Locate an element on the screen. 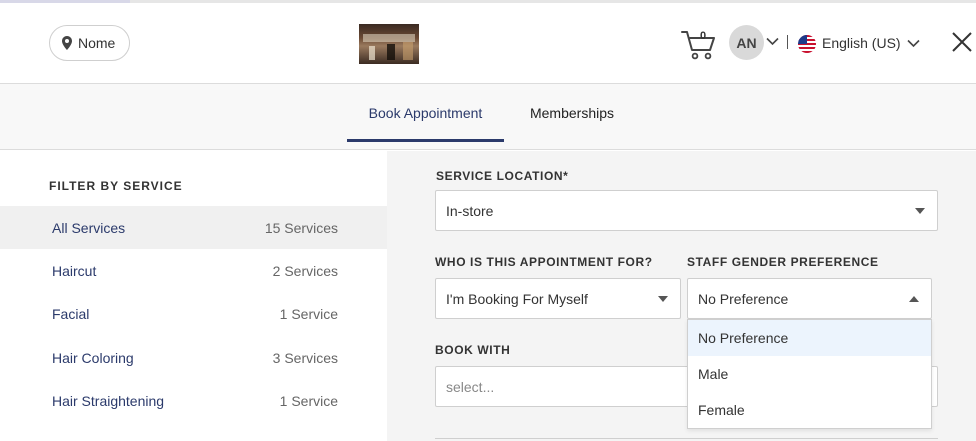 The width and height of the screenshot is (976, 441). sidebar-item-label: Hair Straightening is located at coordinates (108, 400).